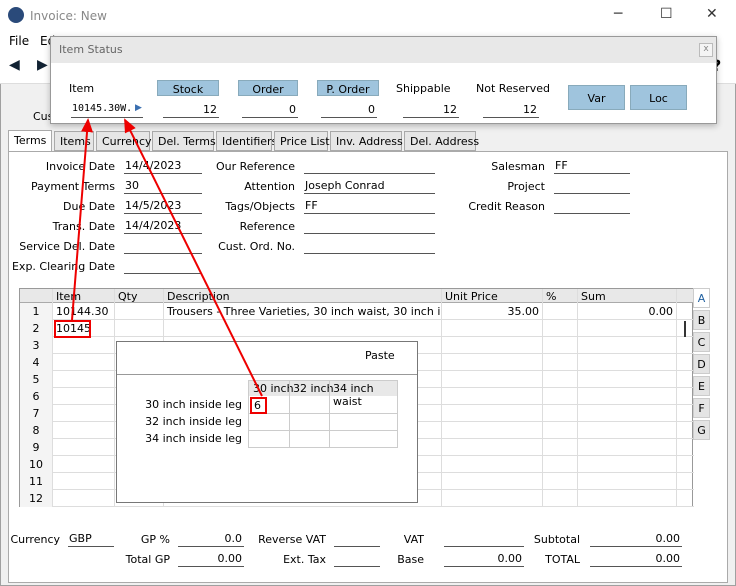 This screenshot has width=736, height=586. I want to click on loc-button: Loc, so click(658, 97).